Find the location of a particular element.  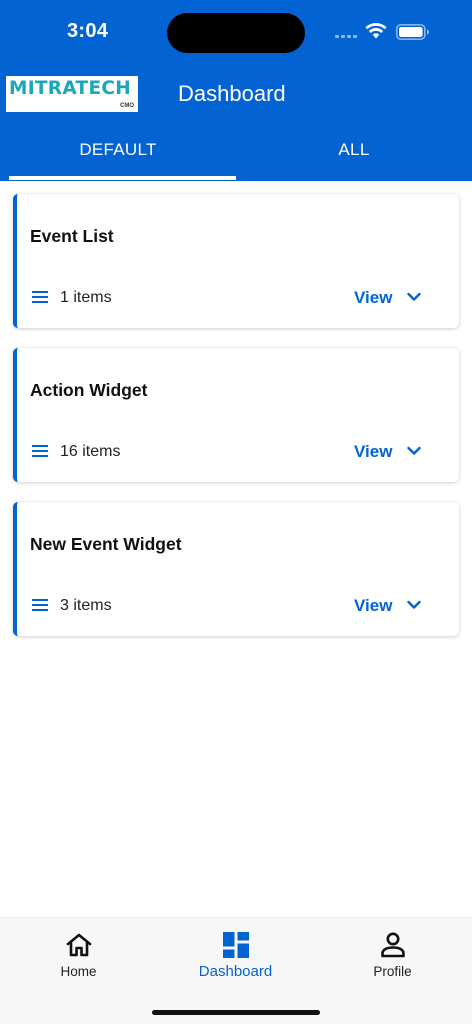

mitratech-logo: MITRATECH CMO is located at coordinates (72, 94).